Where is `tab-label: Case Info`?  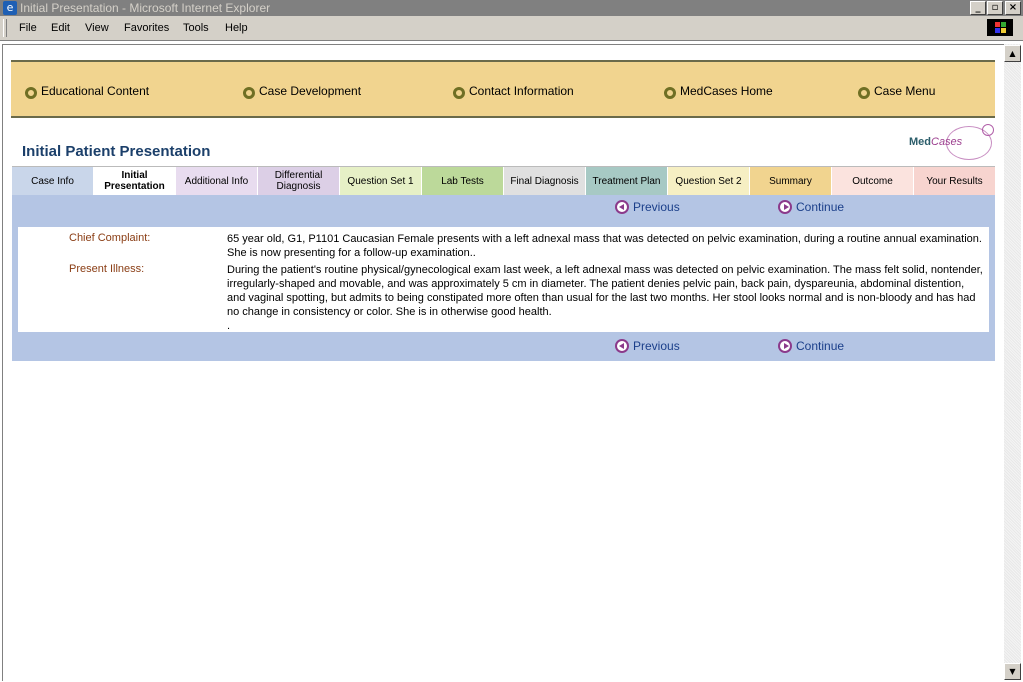
tab-label: Case Info is located at coordinates (52, 181).